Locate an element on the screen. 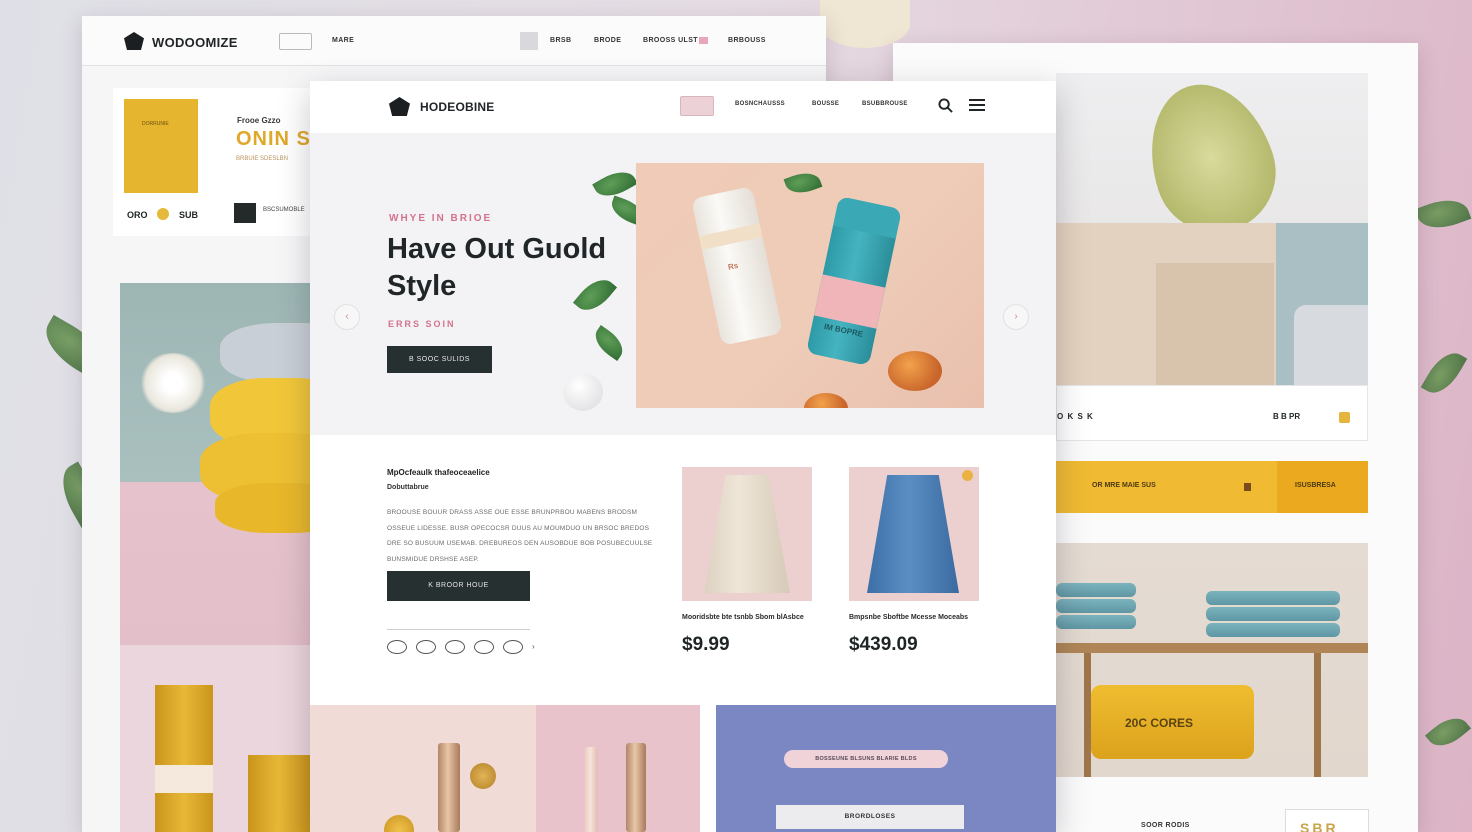 The image size is (1472, 832). newsletter-input: BOSSEUNE BLSUNS BLARIE BLDS is located at coordinates (866, 759).